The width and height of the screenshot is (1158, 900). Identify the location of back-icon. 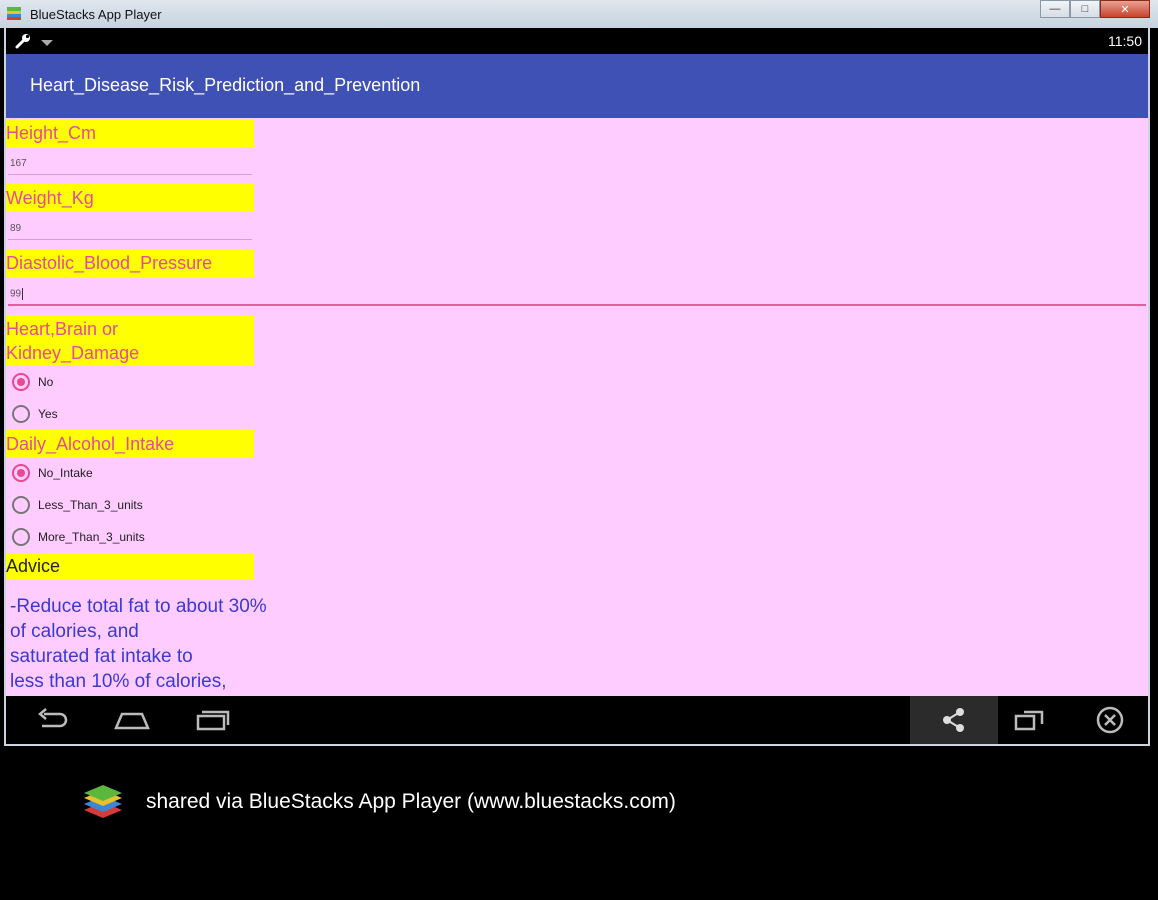
(52, 722).